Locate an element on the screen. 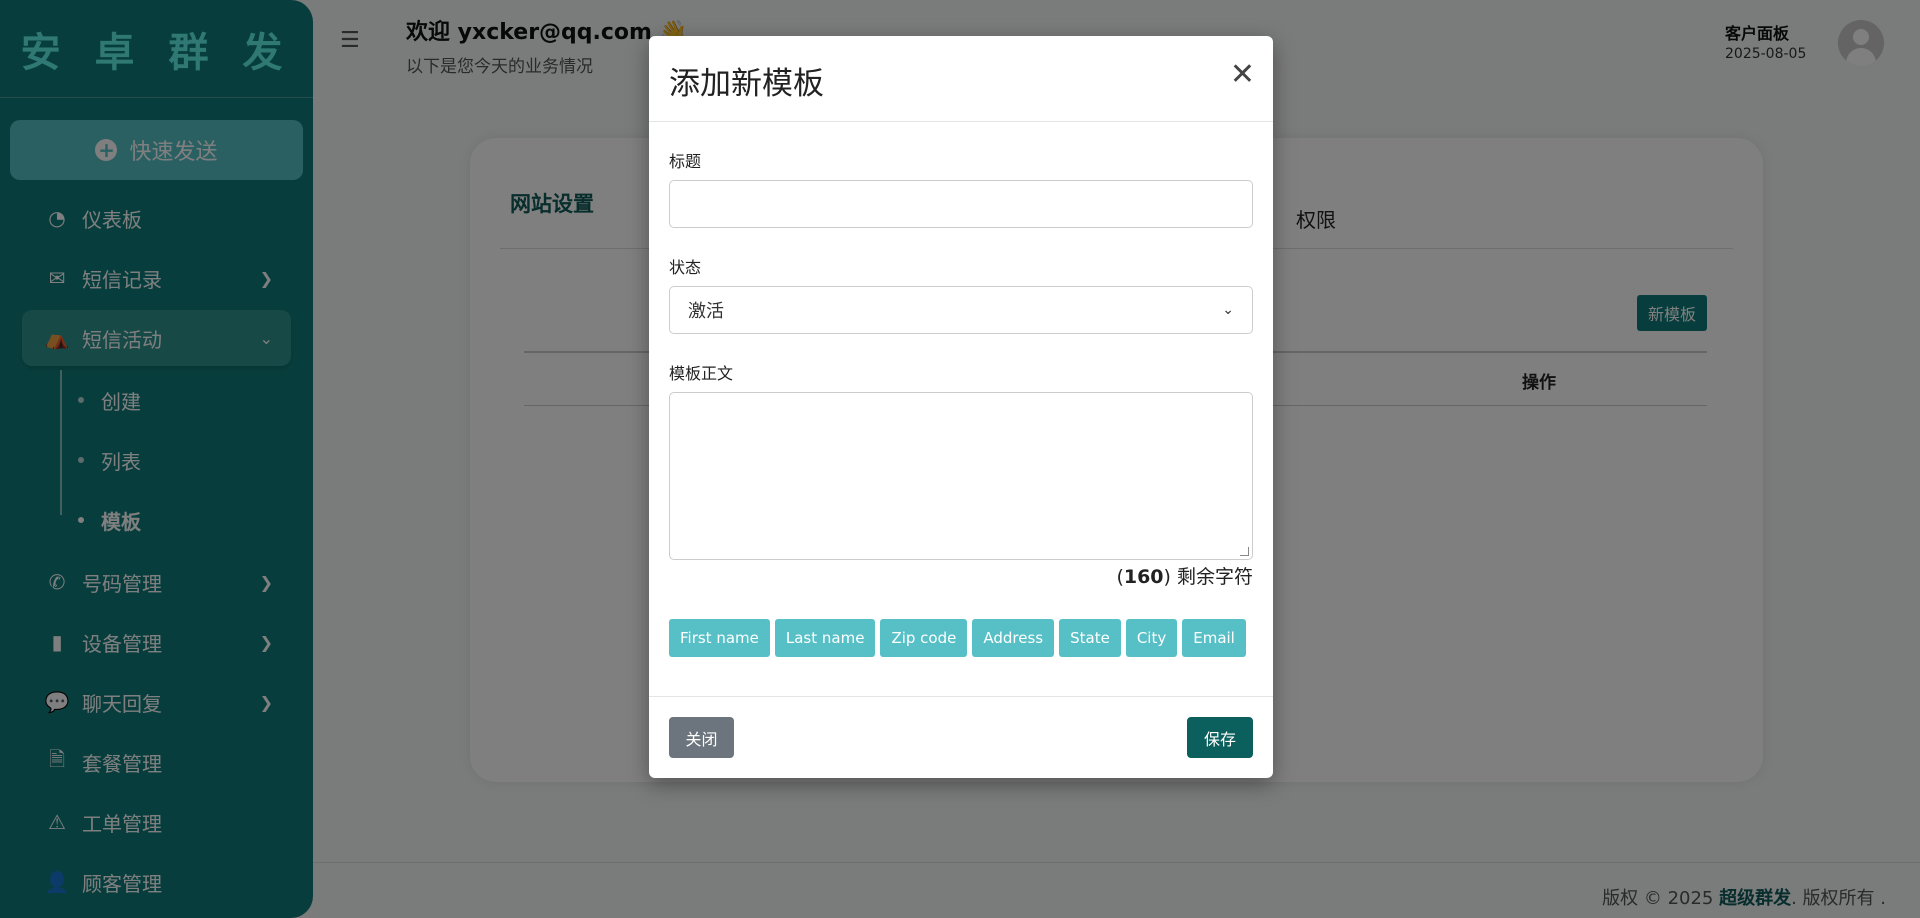  tag-state-button: State is located at coordinates (1090, 638).